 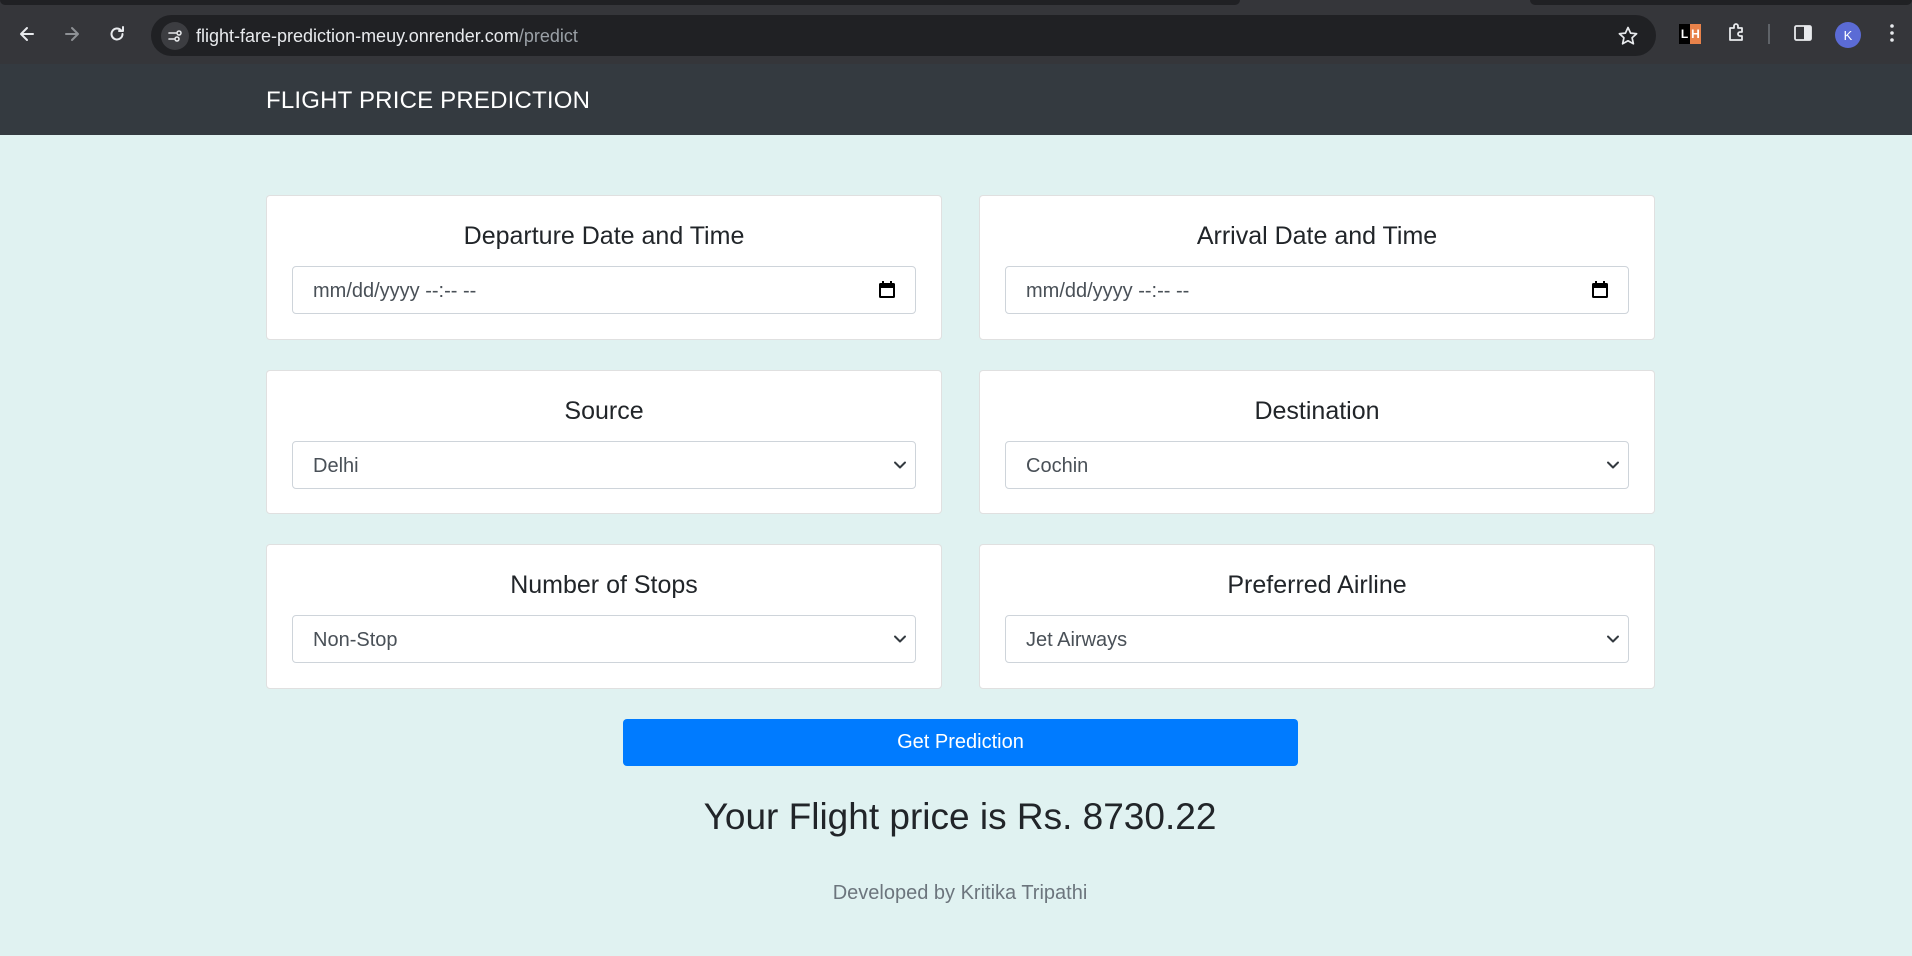 I want to click on airline-selected-value: Jet Airways, so click(x=1077, y=640).